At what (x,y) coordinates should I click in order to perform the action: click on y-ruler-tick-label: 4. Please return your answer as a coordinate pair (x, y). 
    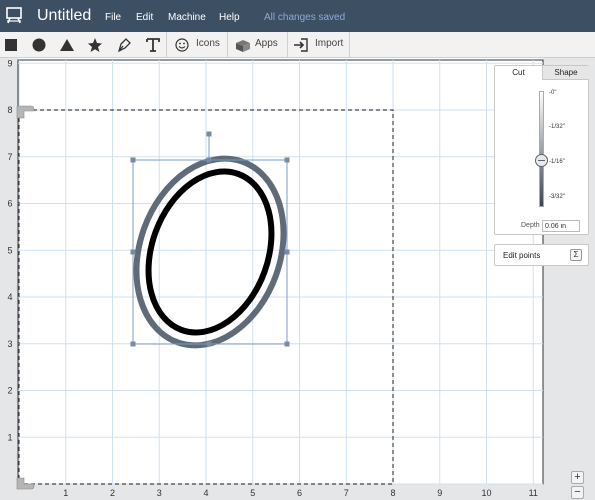
    Looking at the image, I should click on (9, 297).